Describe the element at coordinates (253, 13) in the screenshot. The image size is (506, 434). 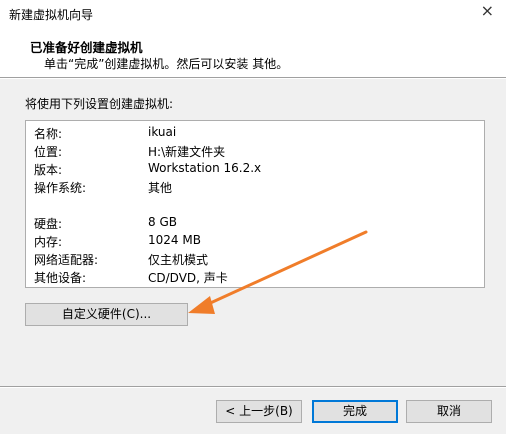
I see `title-bar: 新建虚拟机向导 ×` at that location.